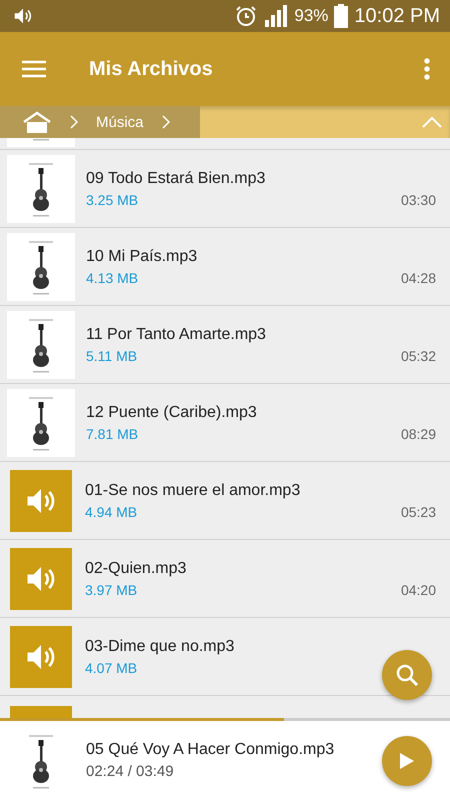 This screenshot has width=450, height=800. Describe the element at coordinates (225, 501) in the screenshot. I see `file-row: 01-Se nos muere el amor.mp3 4.94 MB 05:23` at that location.